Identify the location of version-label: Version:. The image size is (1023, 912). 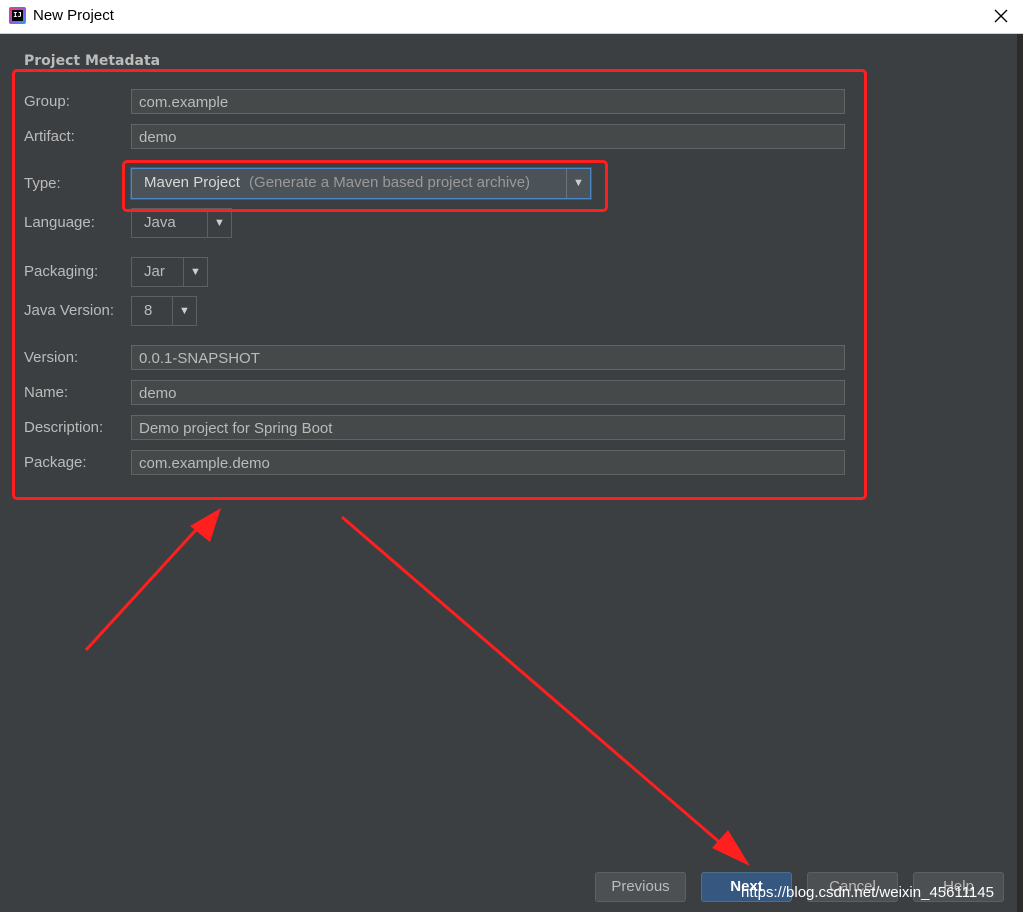
(51, 357).